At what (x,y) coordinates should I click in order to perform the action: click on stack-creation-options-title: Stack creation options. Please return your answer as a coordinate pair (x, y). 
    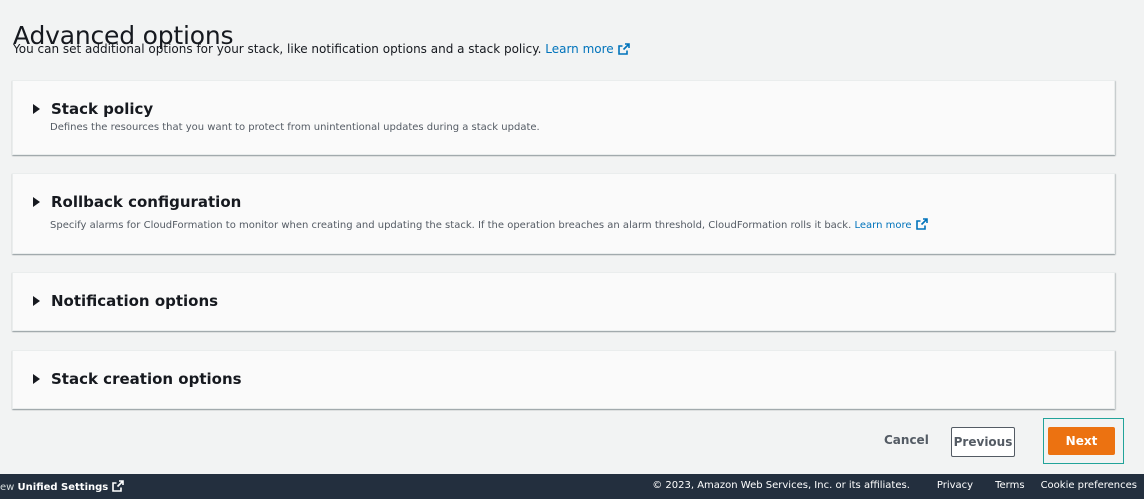
    Looking at the image, I should click on (146, 379).